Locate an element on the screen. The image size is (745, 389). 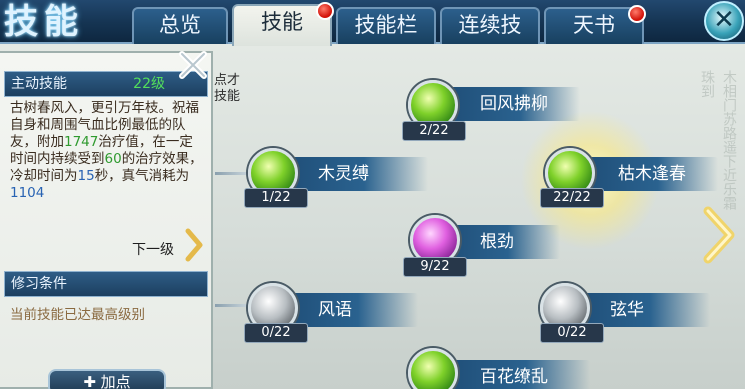
chevron-right-icon is located at coordinates (194, 245).